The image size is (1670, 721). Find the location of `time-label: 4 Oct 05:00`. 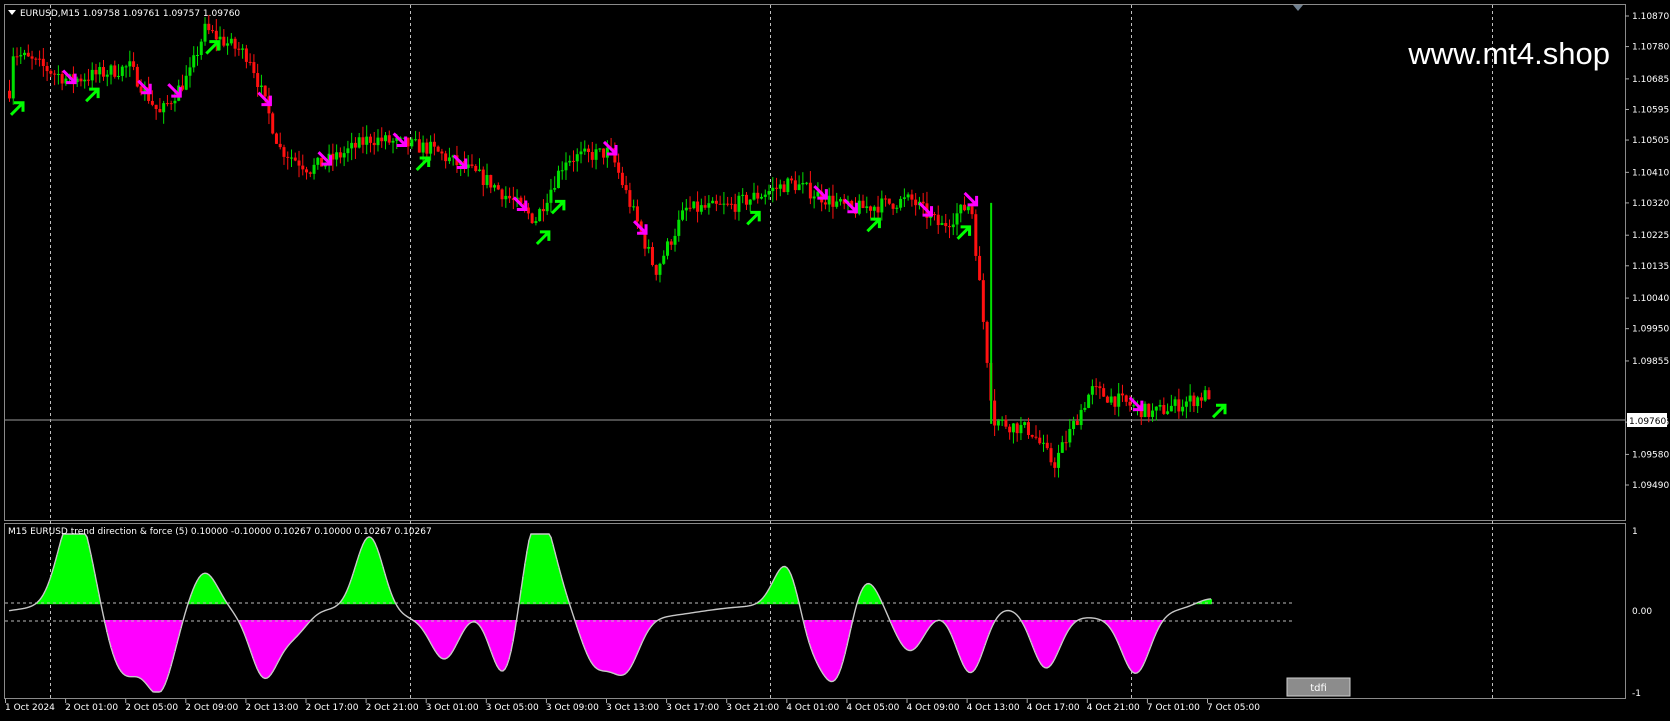

time-label: 4 Oct 05:00 is located at coordinates (872, 708).